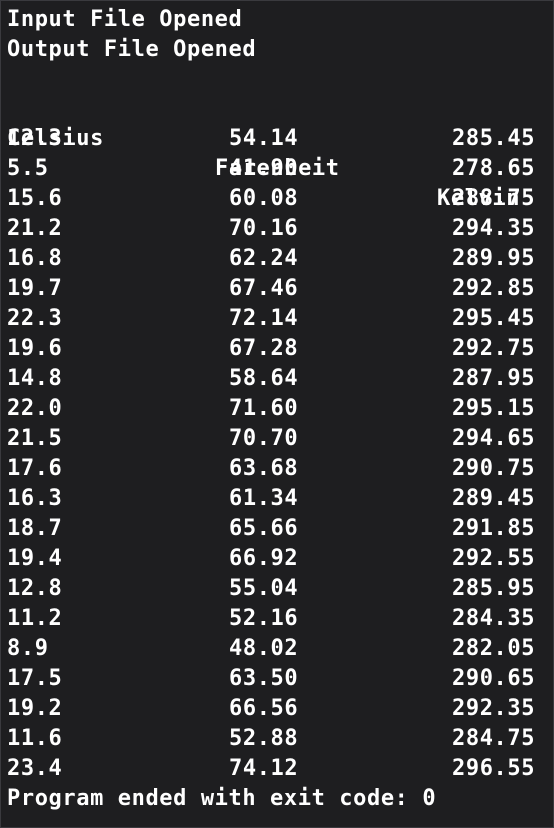 Image resolution: width=554 pixels, height=828 pixels. What do you see at coordinates (494, 288) in the screenshot?
I see `kelvin-cell: 292.85` at bounding box center [494, 288].